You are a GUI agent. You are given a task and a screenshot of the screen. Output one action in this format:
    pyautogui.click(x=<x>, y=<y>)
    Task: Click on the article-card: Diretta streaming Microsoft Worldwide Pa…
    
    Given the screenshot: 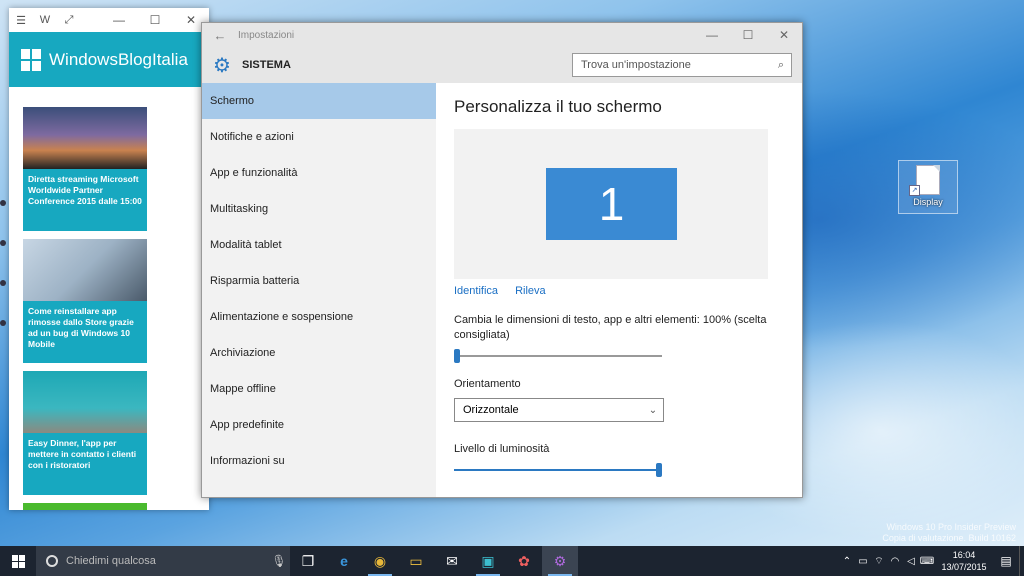 What is the action you would take?
    pyautogui.click(x=85, y=169)
    